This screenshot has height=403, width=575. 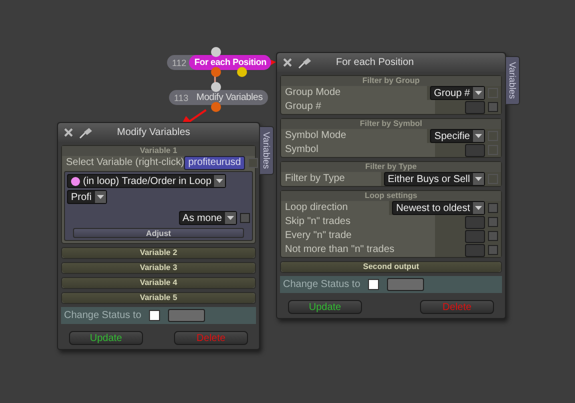 What do you see at coordinates (457, 93) in the screenshot?
I see `dropdown: Group #` at bounding box center [457, 93].